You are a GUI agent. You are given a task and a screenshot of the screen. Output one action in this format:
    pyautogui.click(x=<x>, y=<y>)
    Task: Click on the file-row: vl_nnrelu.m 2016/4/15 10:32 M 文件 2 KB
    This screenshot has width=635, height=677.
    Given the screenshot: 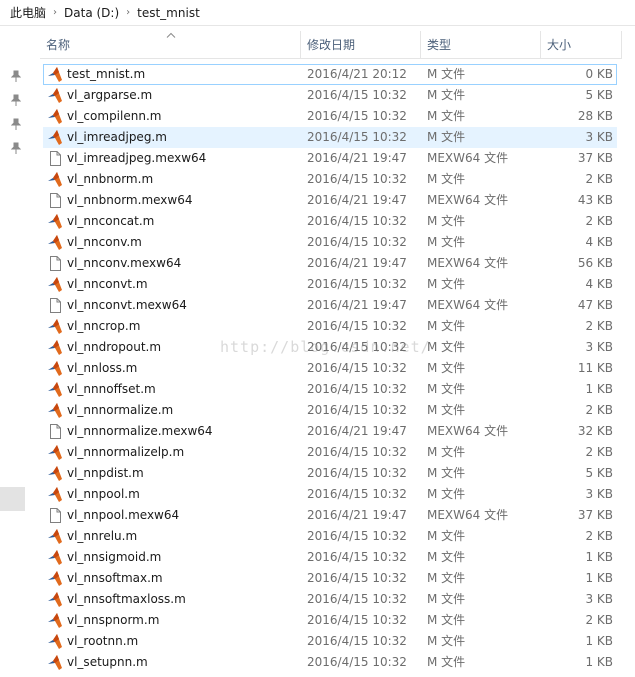 What is the action you would take?
    pyautogui.click(x=330, y=536)
    